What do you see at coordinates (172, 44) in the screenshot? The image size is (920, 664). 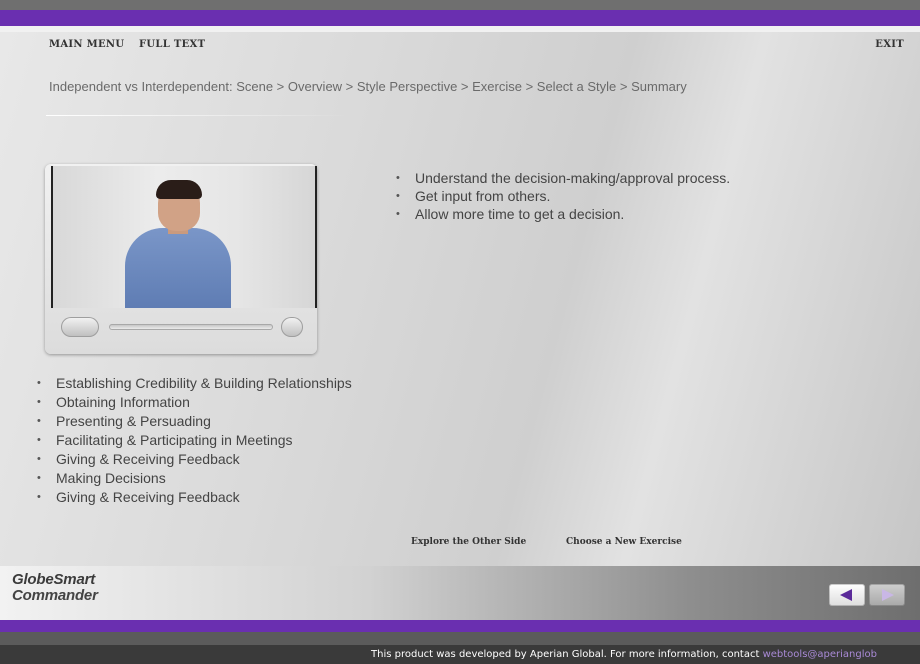 I see `full-text-link: FULL TEXT` at bounding box center [172, 44].